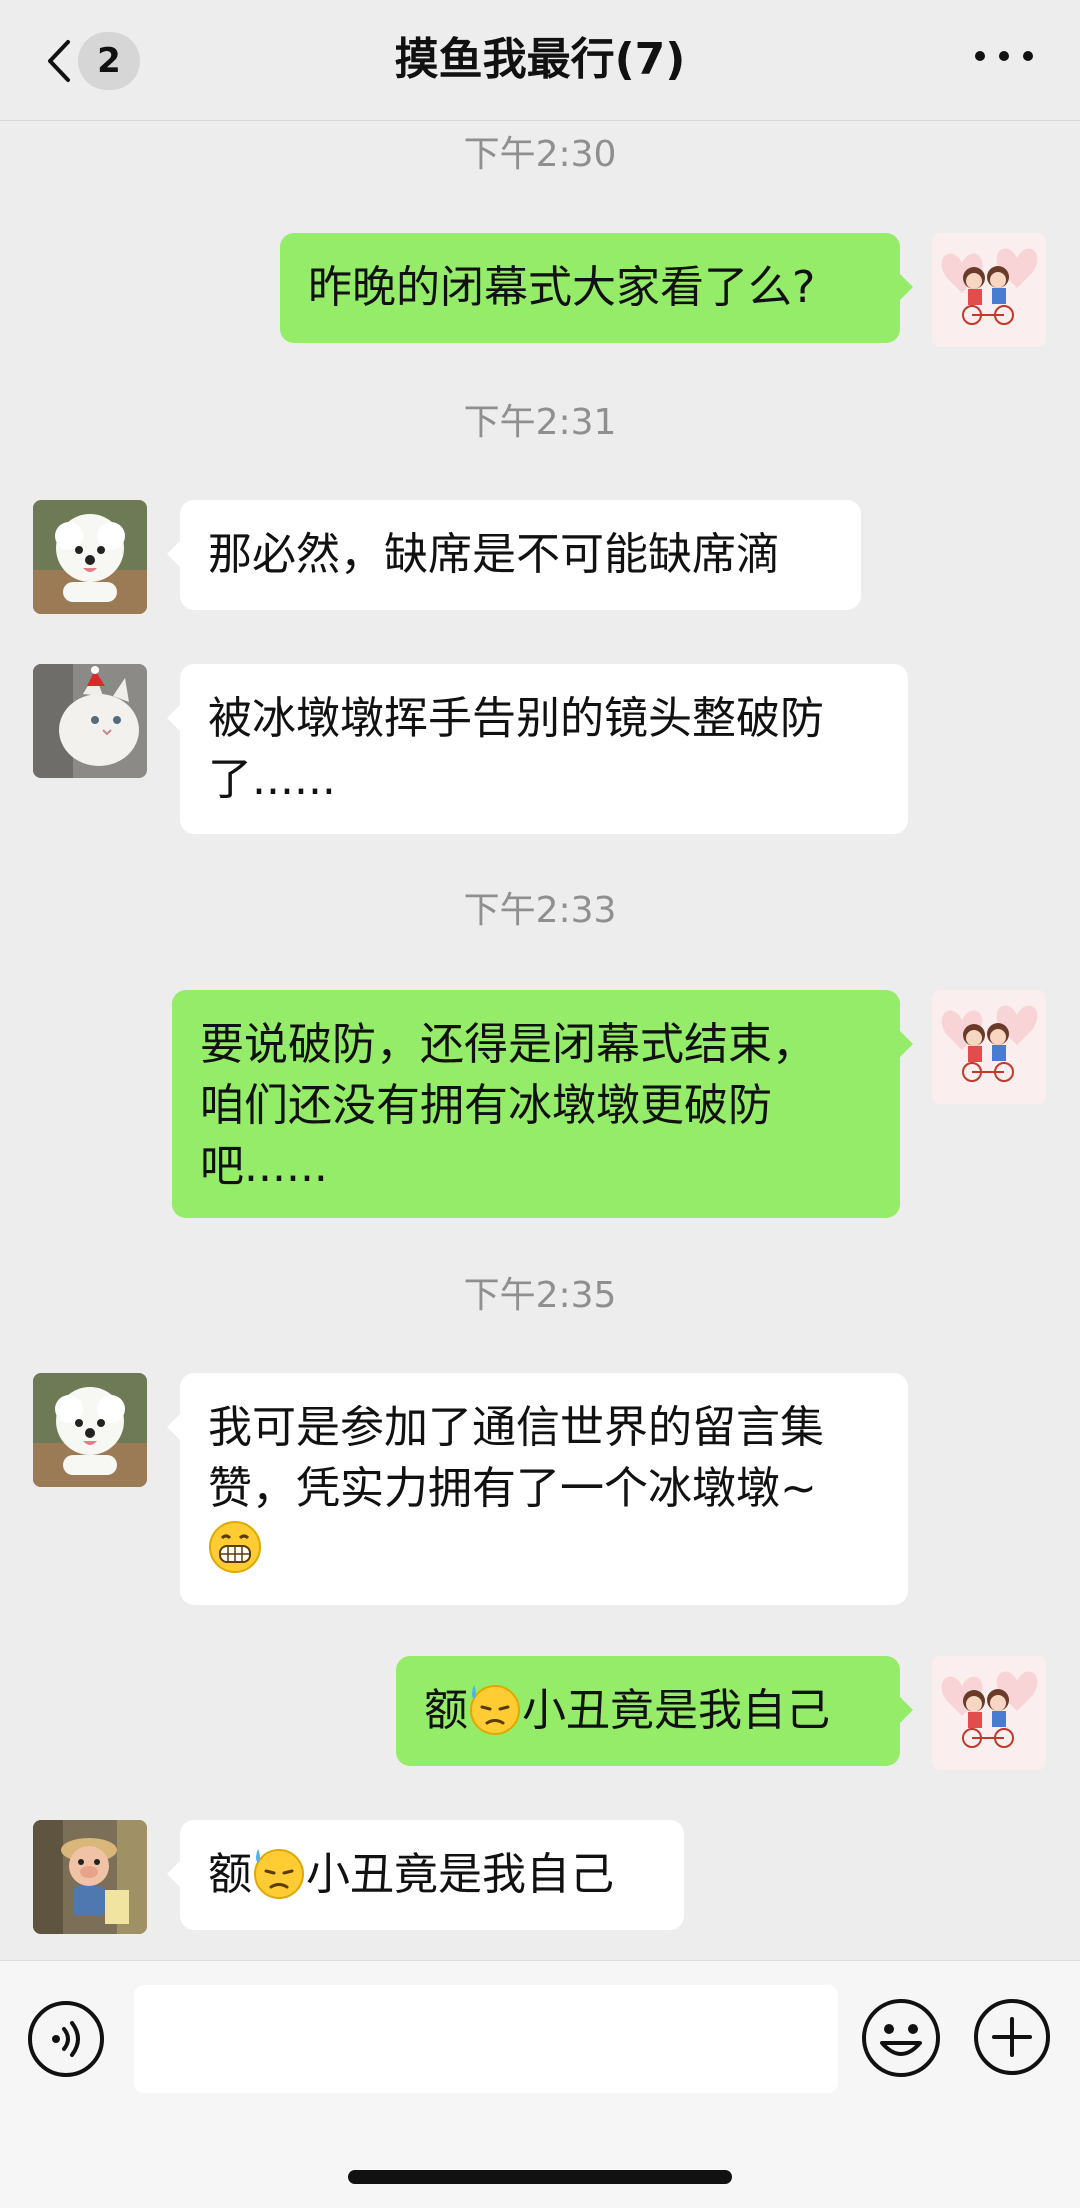 This screenshot has height=2208, width=1080. Describe the element at coordinates (540, 910) in the screenshot. I see `timestamp: 下午2:33` at that location.